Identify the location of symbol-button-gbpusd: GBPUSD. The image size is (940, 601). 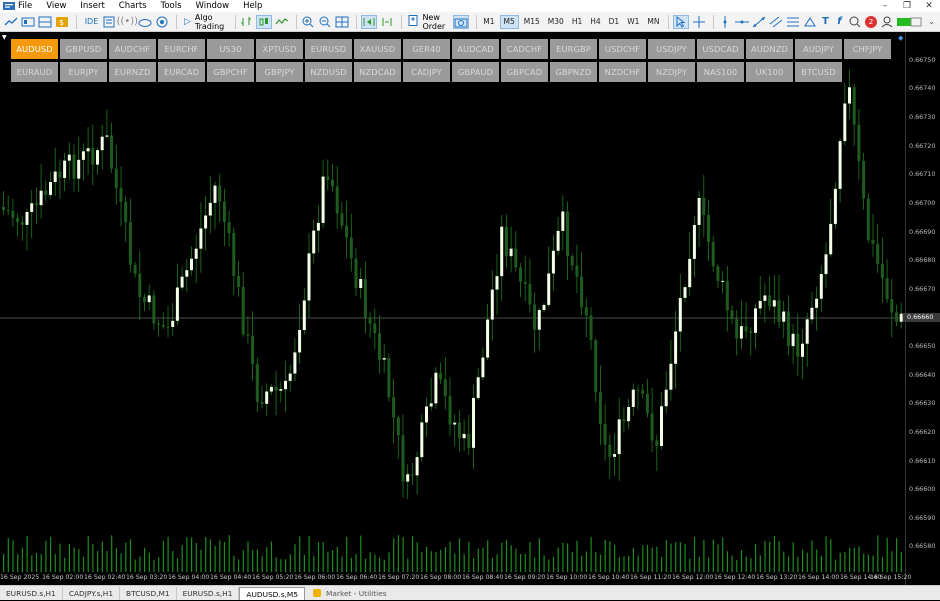
(83, 49).